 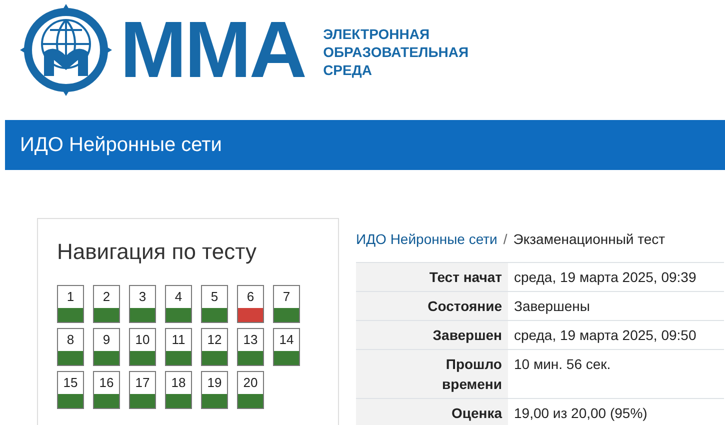 What do you see at coordinates (616, 374) in the screenshot?
I see `summary-value: 10 мин. 56 сек.` at bounding box center [616, 374].